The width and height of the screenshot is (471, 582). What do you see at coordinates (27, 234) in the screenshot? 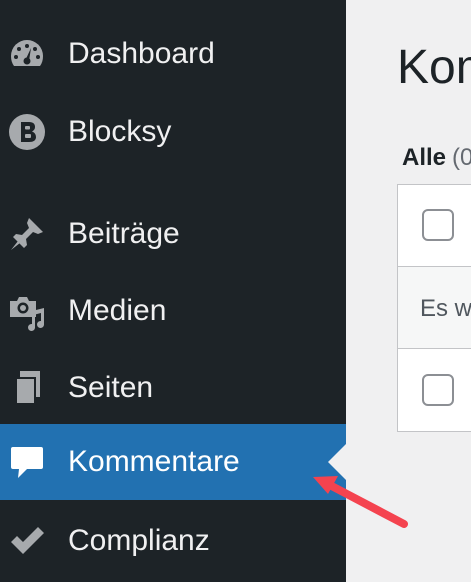
I see `pin-icon` at bounding box center [27, 234].